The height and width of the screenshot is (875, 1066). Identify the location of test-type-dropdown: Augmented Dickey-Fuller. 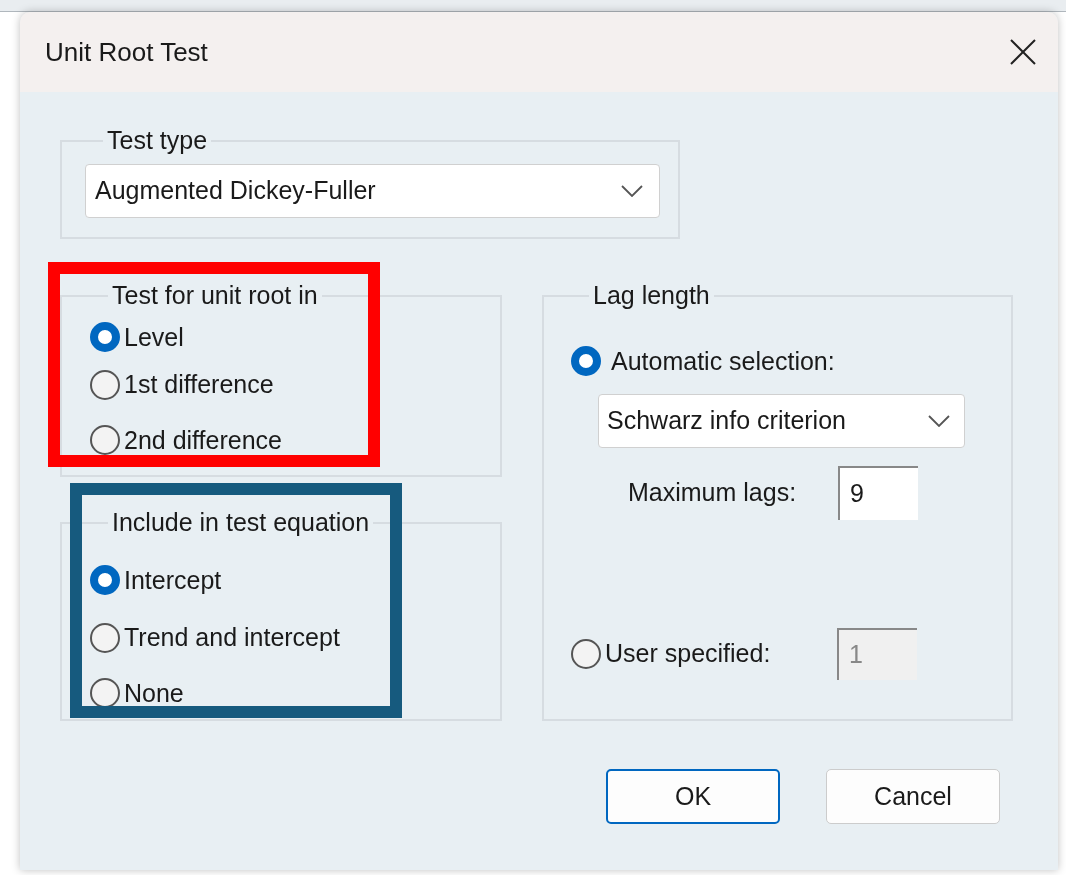
(372, 190).